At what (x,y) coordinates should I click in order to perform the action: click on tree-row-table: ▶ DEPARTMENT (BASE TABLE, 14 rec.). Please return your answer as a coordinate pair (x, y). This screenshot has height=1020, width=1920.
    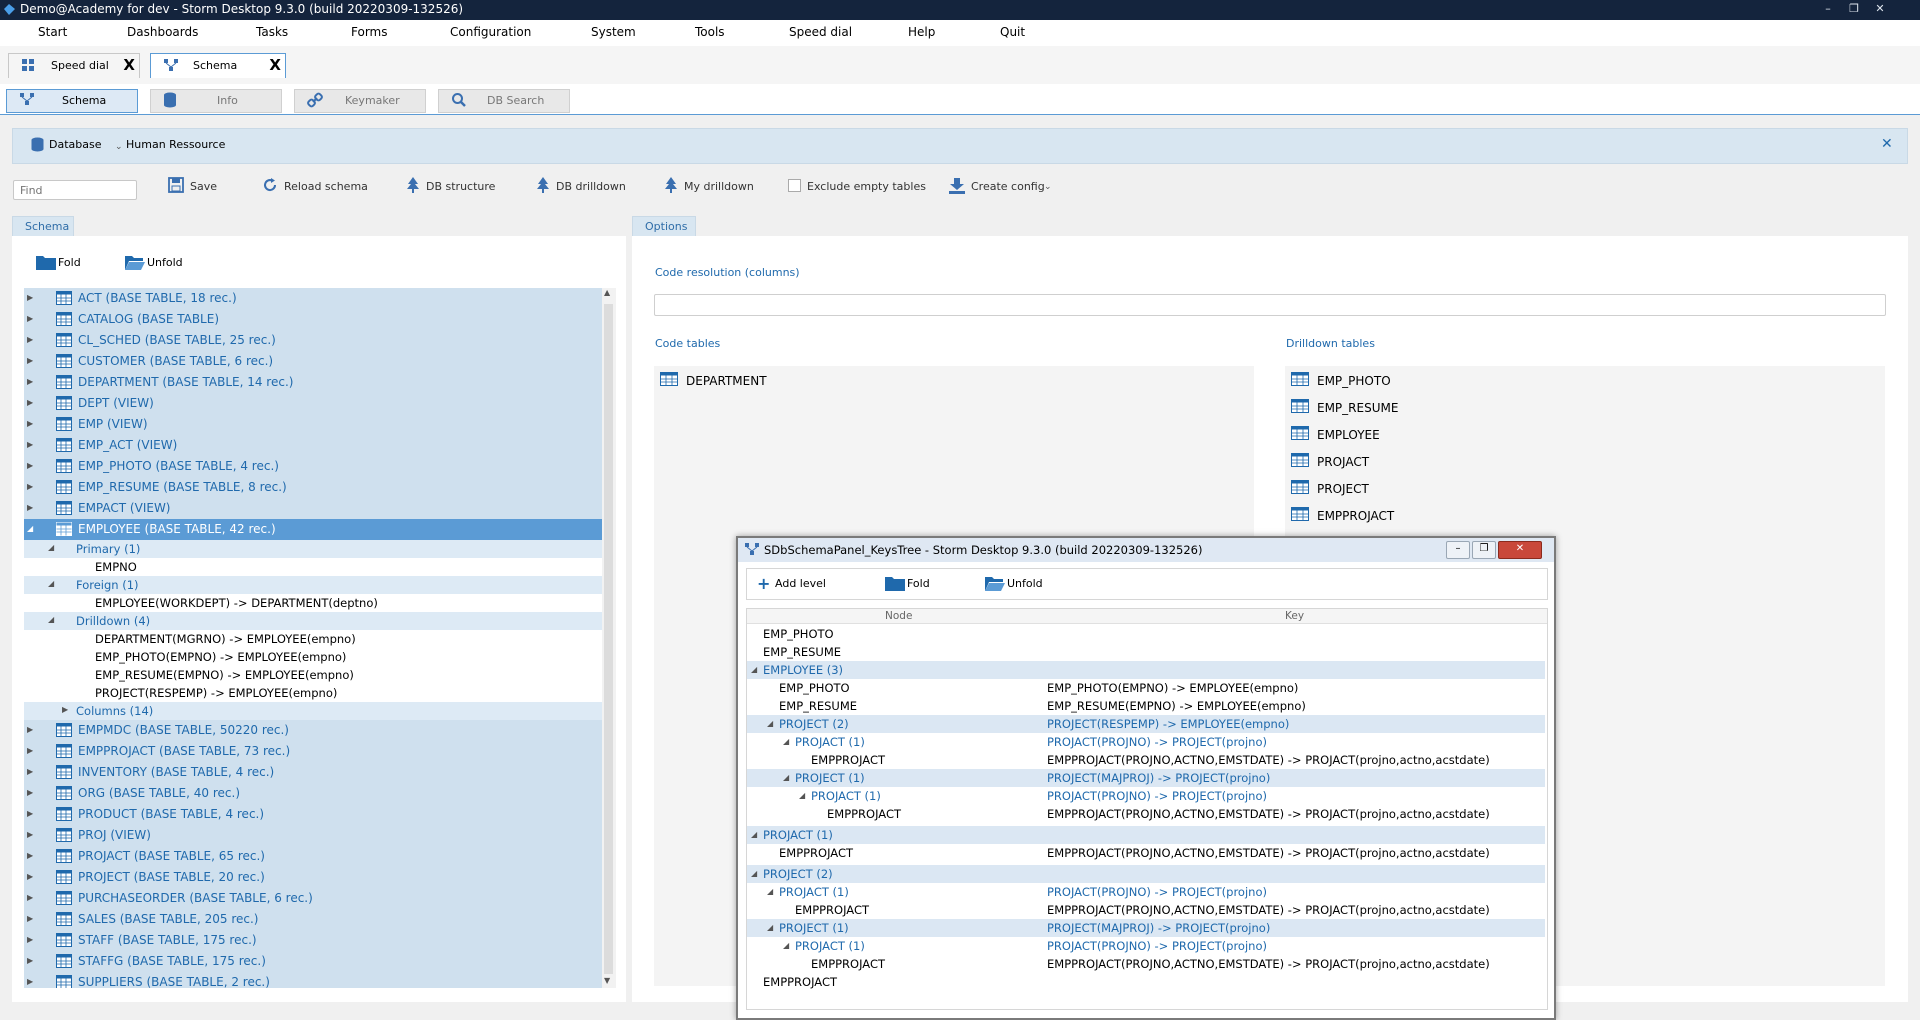
    Looking at the image, I should click on (317, 382).